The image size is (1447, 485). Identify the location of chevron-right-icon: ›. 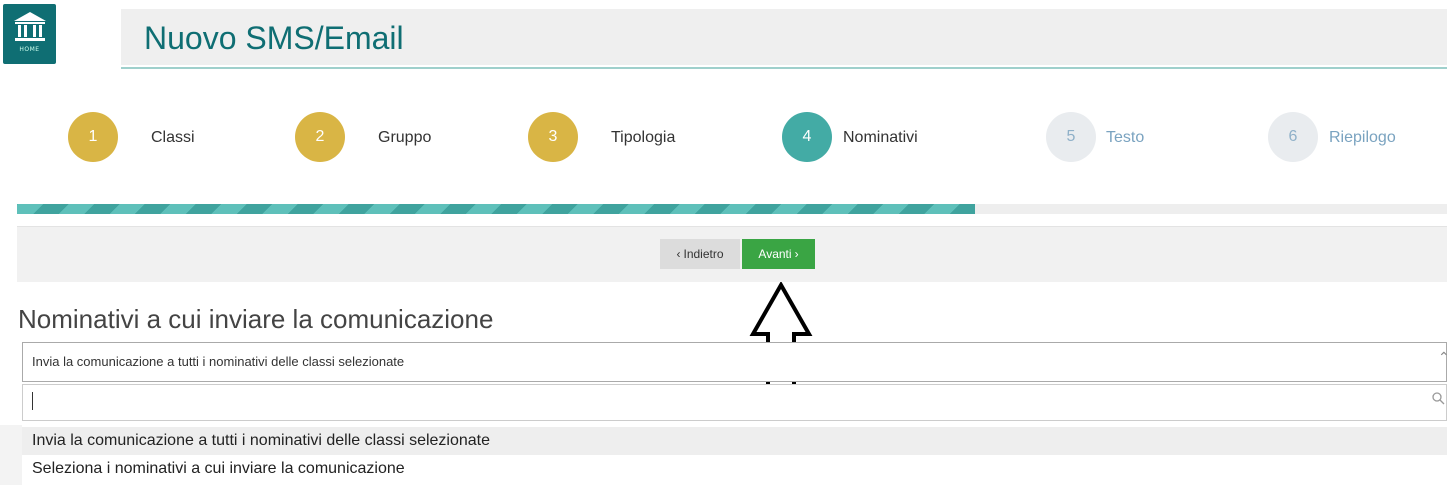
(796, 254).